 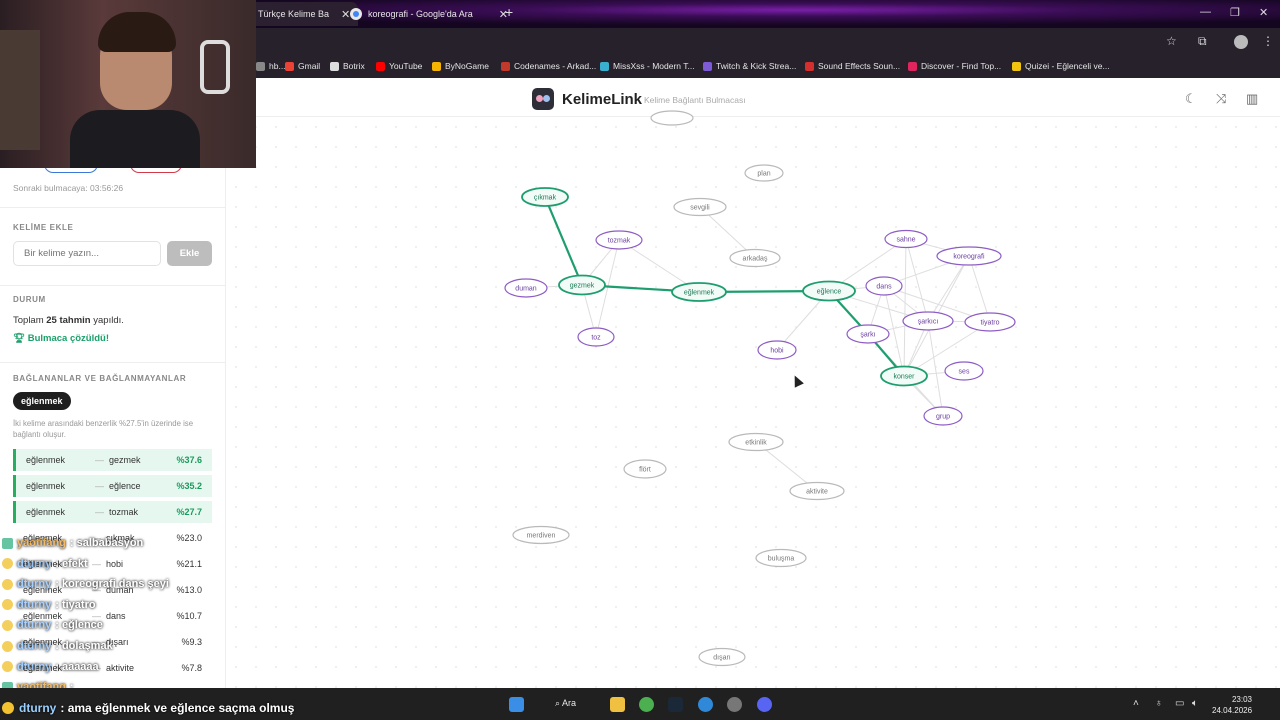 I want to click on graph-node-plan: plan, so click(x=764, y=173).